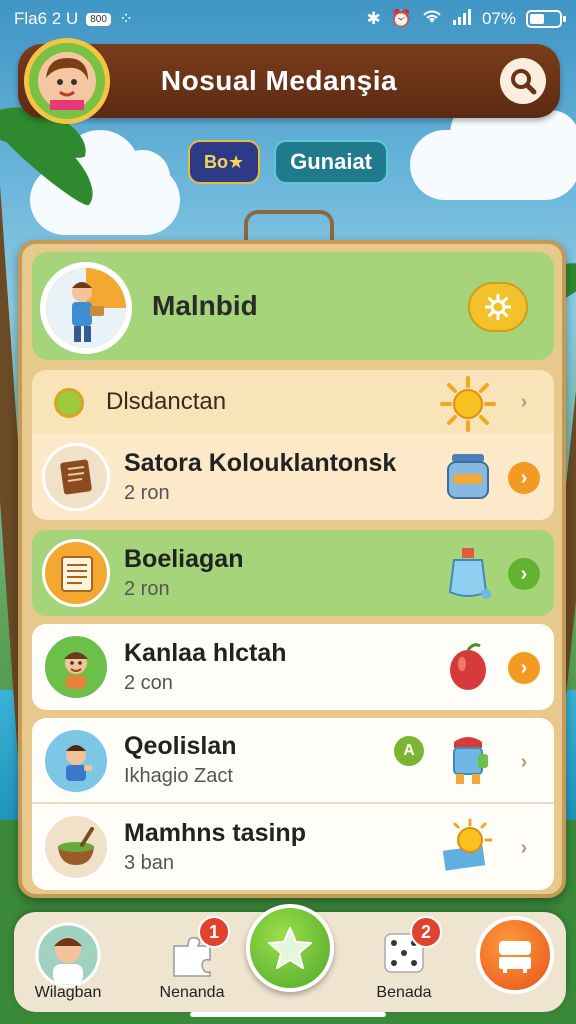 The width and height of the screenshot is (576, 1024). Describe the element at coordinates (289, 81) in the screenshot. I see `app-header: Nosual Medanşia` at that location.